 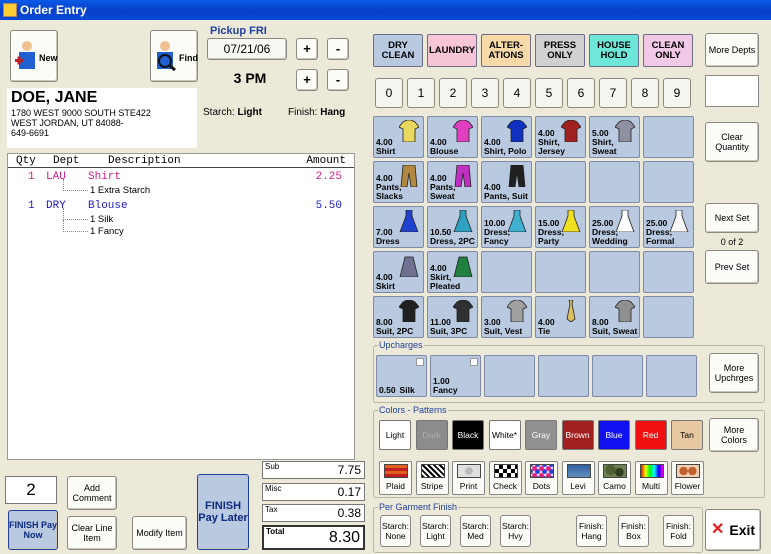 What do you see at coordinates (734, 435) in the screenshot?
I see `more-colors-button: More Colors` at bounding box center [734, 435].